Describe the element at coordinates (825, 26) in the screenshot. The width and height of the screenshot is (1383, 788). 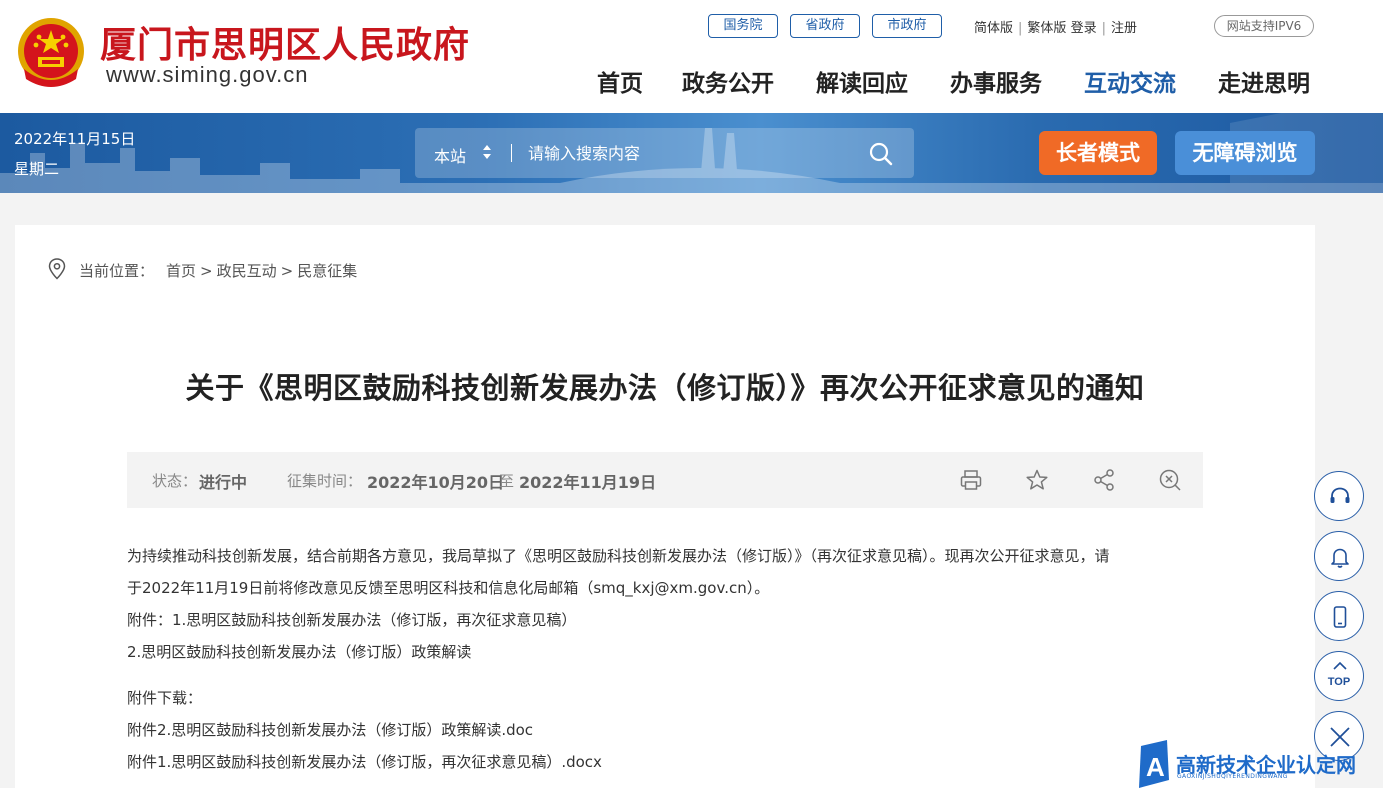
I see `link-provincial-gov: 省政府` at that location.